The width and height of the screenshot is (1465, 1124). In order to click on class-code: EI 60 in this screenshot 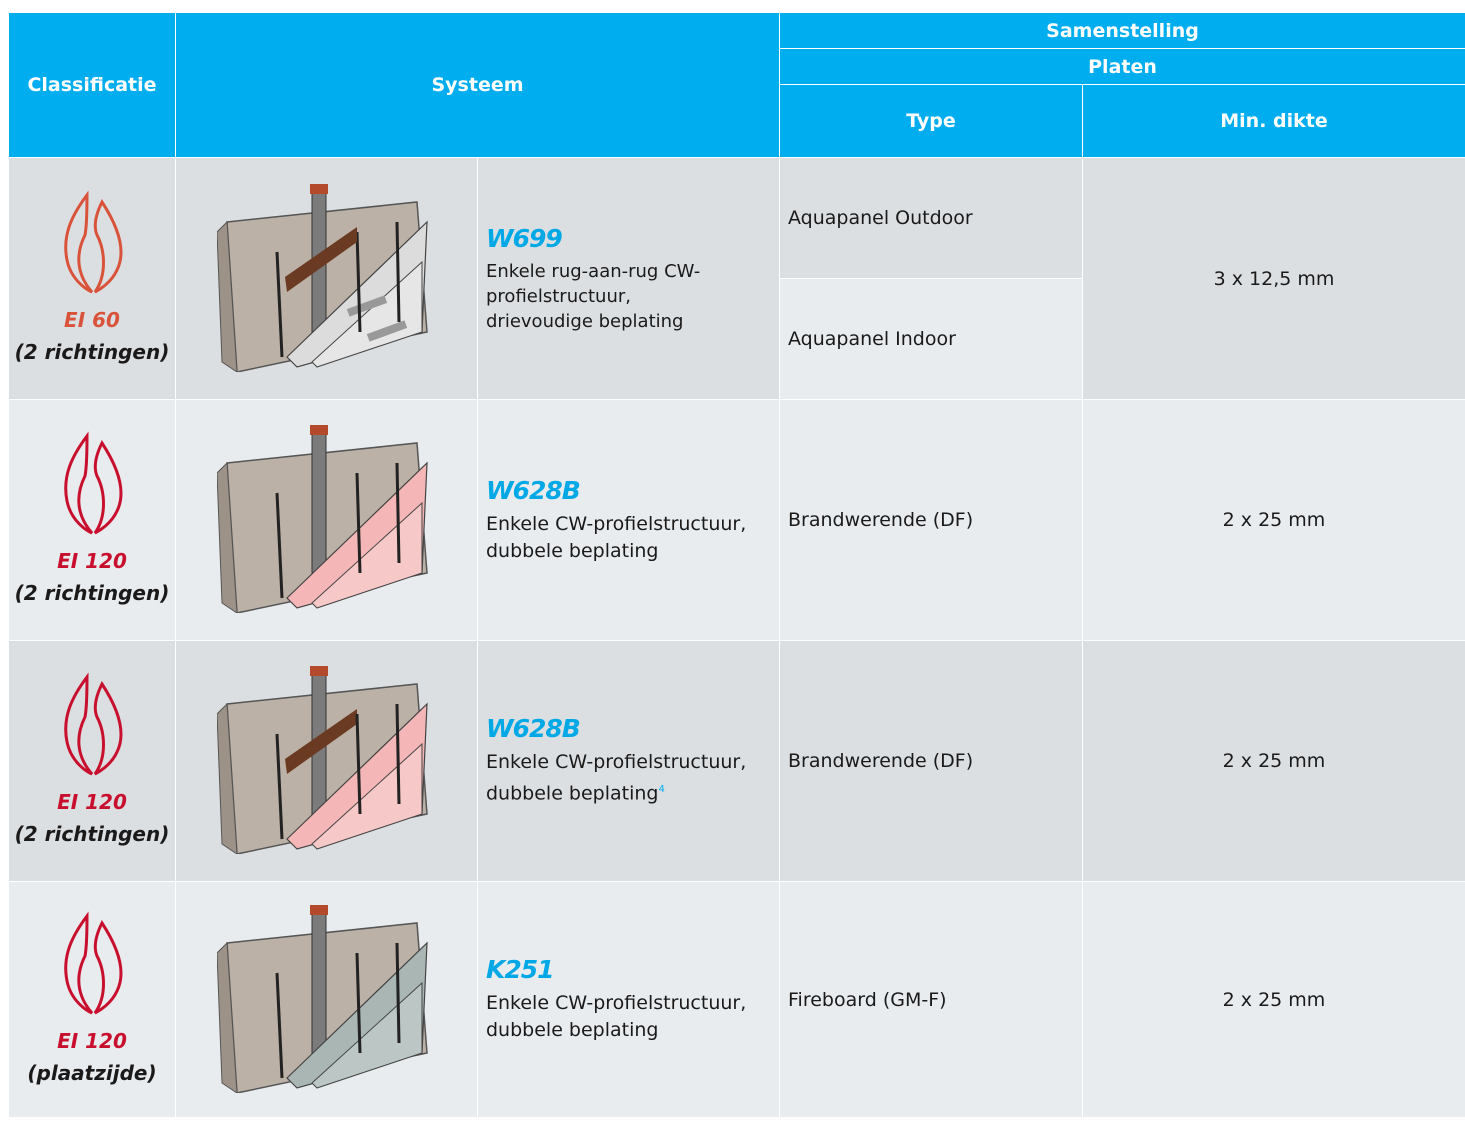, I will do `click(92, 319)`.